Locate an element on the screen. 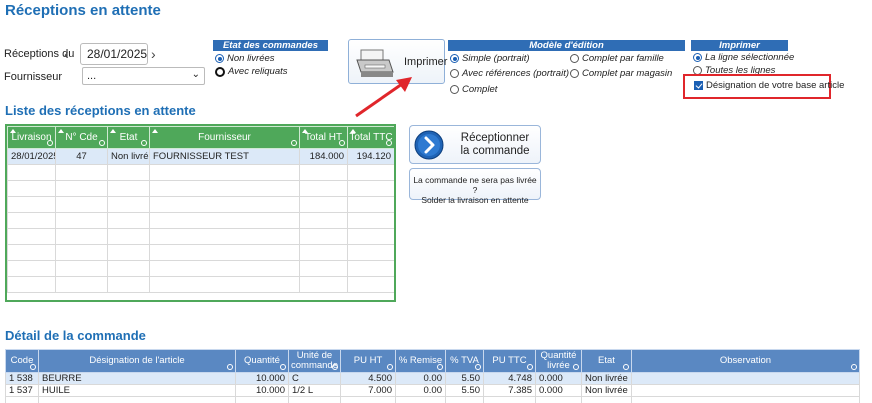 The height and width of the screenshot is (403, 872). column-header: Quantité livrée is located at coordinates (558, 361).